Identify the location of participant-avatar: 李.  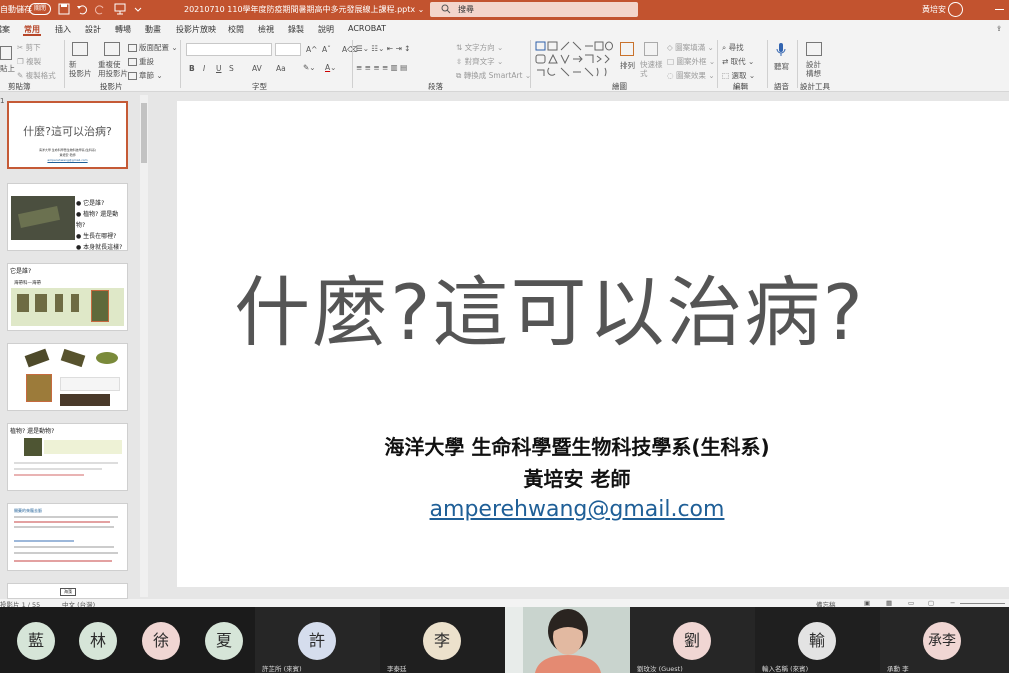
(442, 641).